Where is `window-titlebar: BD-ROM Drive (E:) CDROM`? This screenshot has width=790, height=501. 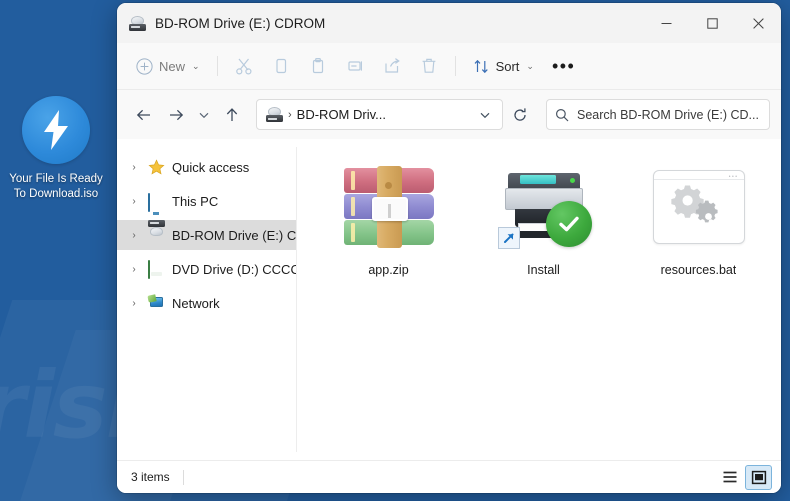
window-titlebar: BD-ROM Drive (E:) CDROM is located at coordinates (449, 23).